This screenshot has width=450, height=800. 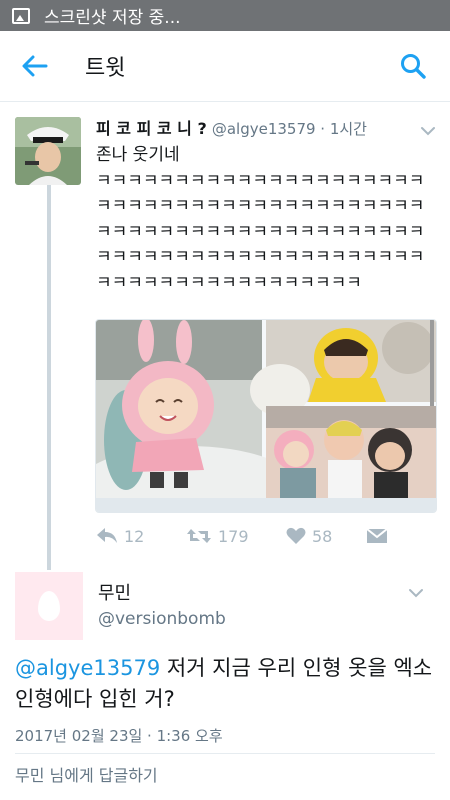 I want to click on reply-count: 12, so click(x=134, y=536).